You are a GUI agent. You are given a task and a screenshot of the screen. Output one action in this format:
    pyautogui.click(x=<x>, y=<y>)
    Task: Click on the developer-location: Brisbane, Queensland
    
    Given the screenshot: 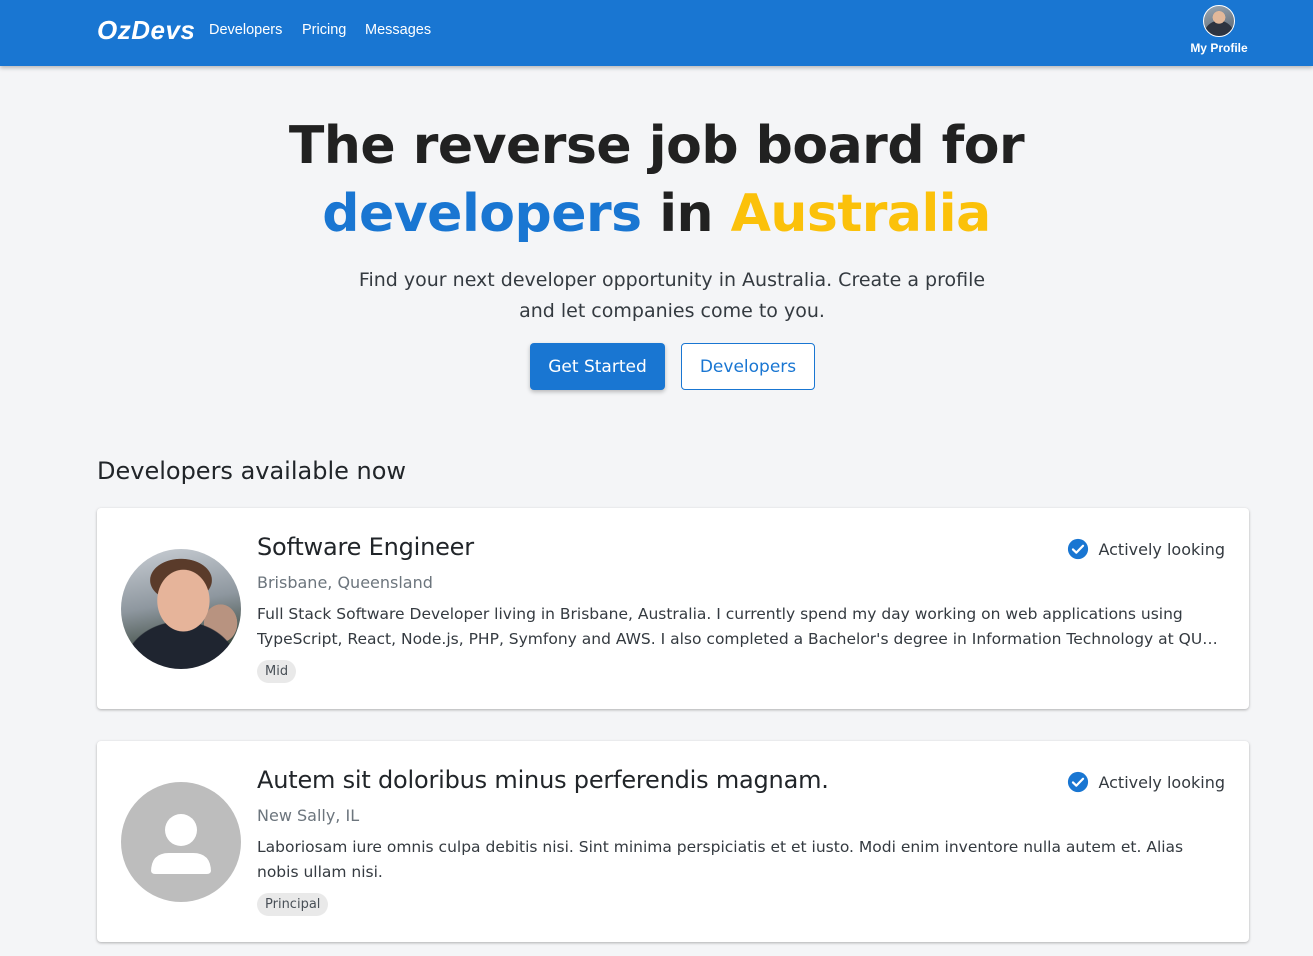 What is the action you would take?
    pyautogui.click(x=345, y=582)
    